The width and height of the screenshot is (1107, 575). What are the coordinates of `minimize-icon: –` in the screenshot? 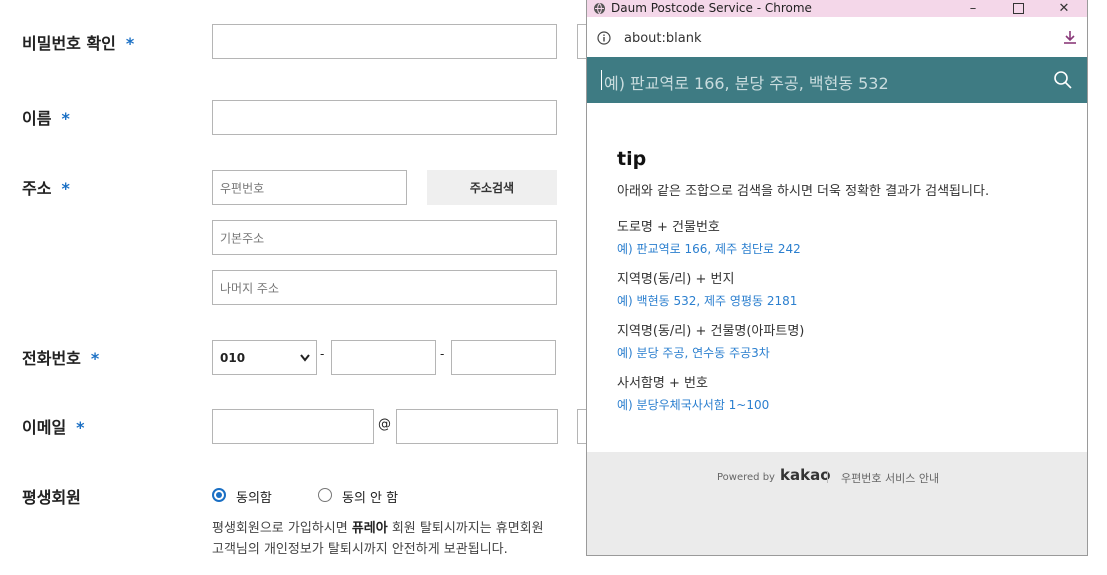 It's located at (973, 8).